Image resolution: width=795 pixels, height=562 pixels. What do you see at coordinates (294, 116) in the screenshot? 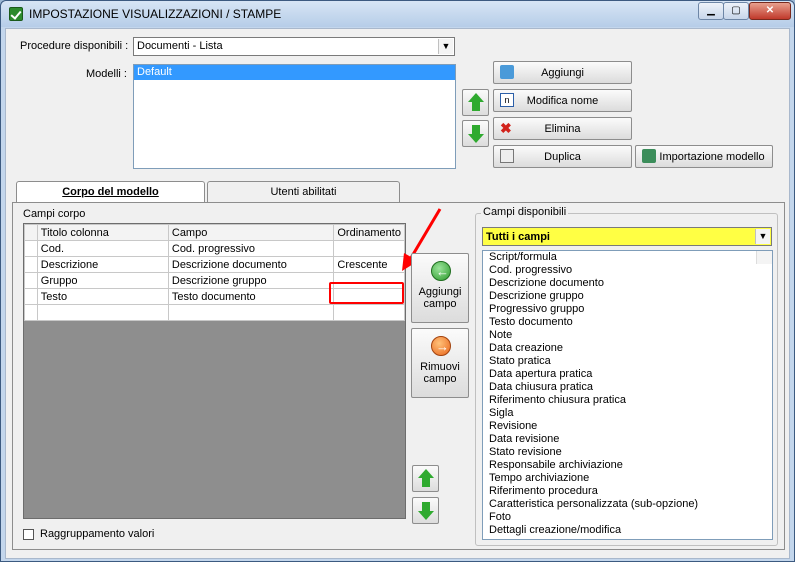
I see `models-list: Default` at bounding box center [294, 116].